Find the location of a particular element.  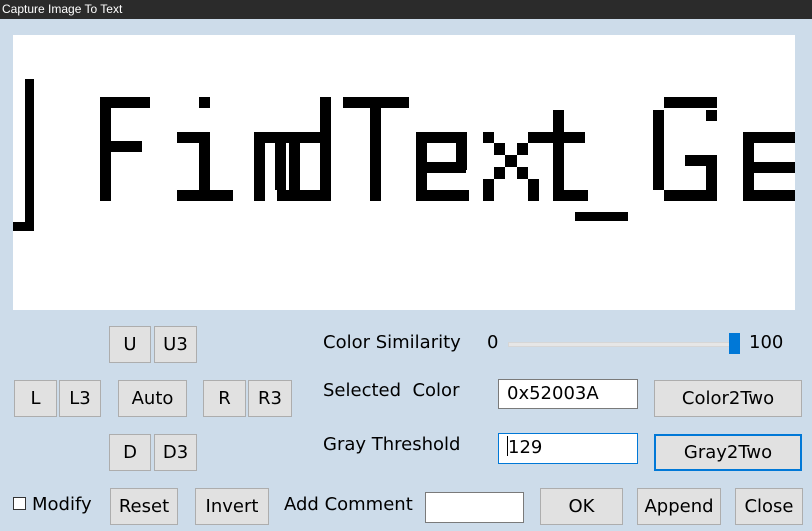

shift-up-button: U is located at coordinates (130, 344).